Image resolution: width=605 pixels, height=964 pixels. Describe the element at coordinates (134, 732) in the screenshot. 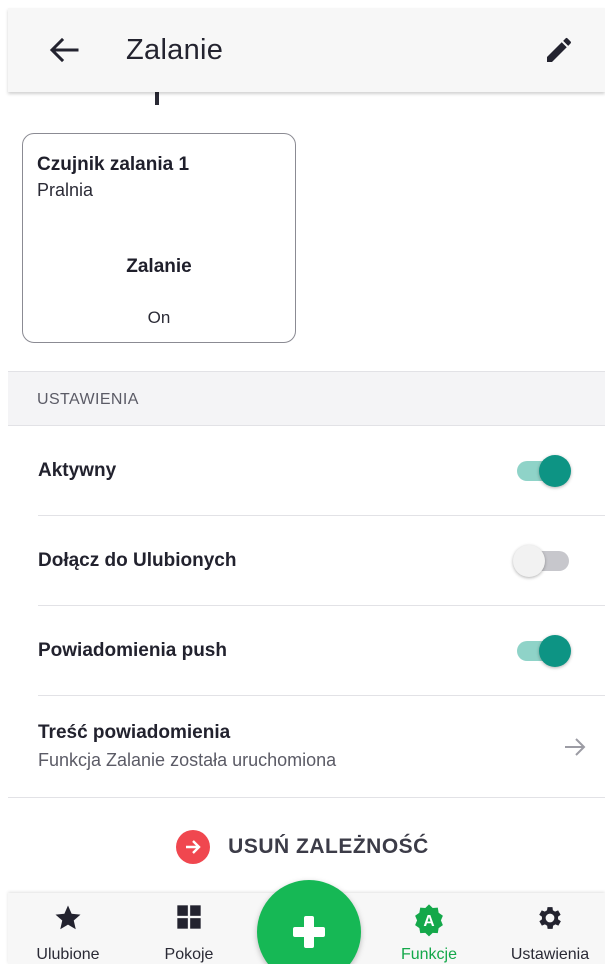

I see `setting-label-notification: Treść powiadomienia` at that location.